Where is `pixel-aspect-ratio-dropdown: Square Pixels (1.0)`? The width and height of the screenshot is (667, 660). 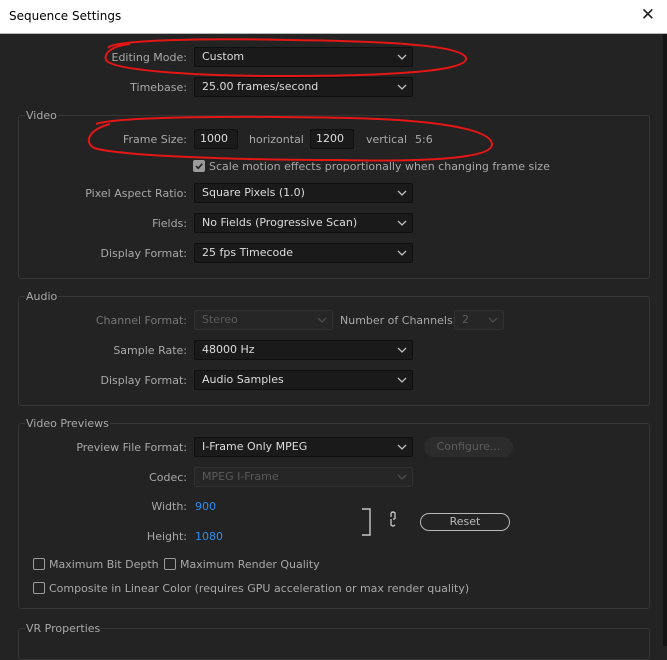
pixel-aspect-ratio-dropdown: Square Pixels (1.0) is located at coordinates (303, 193).